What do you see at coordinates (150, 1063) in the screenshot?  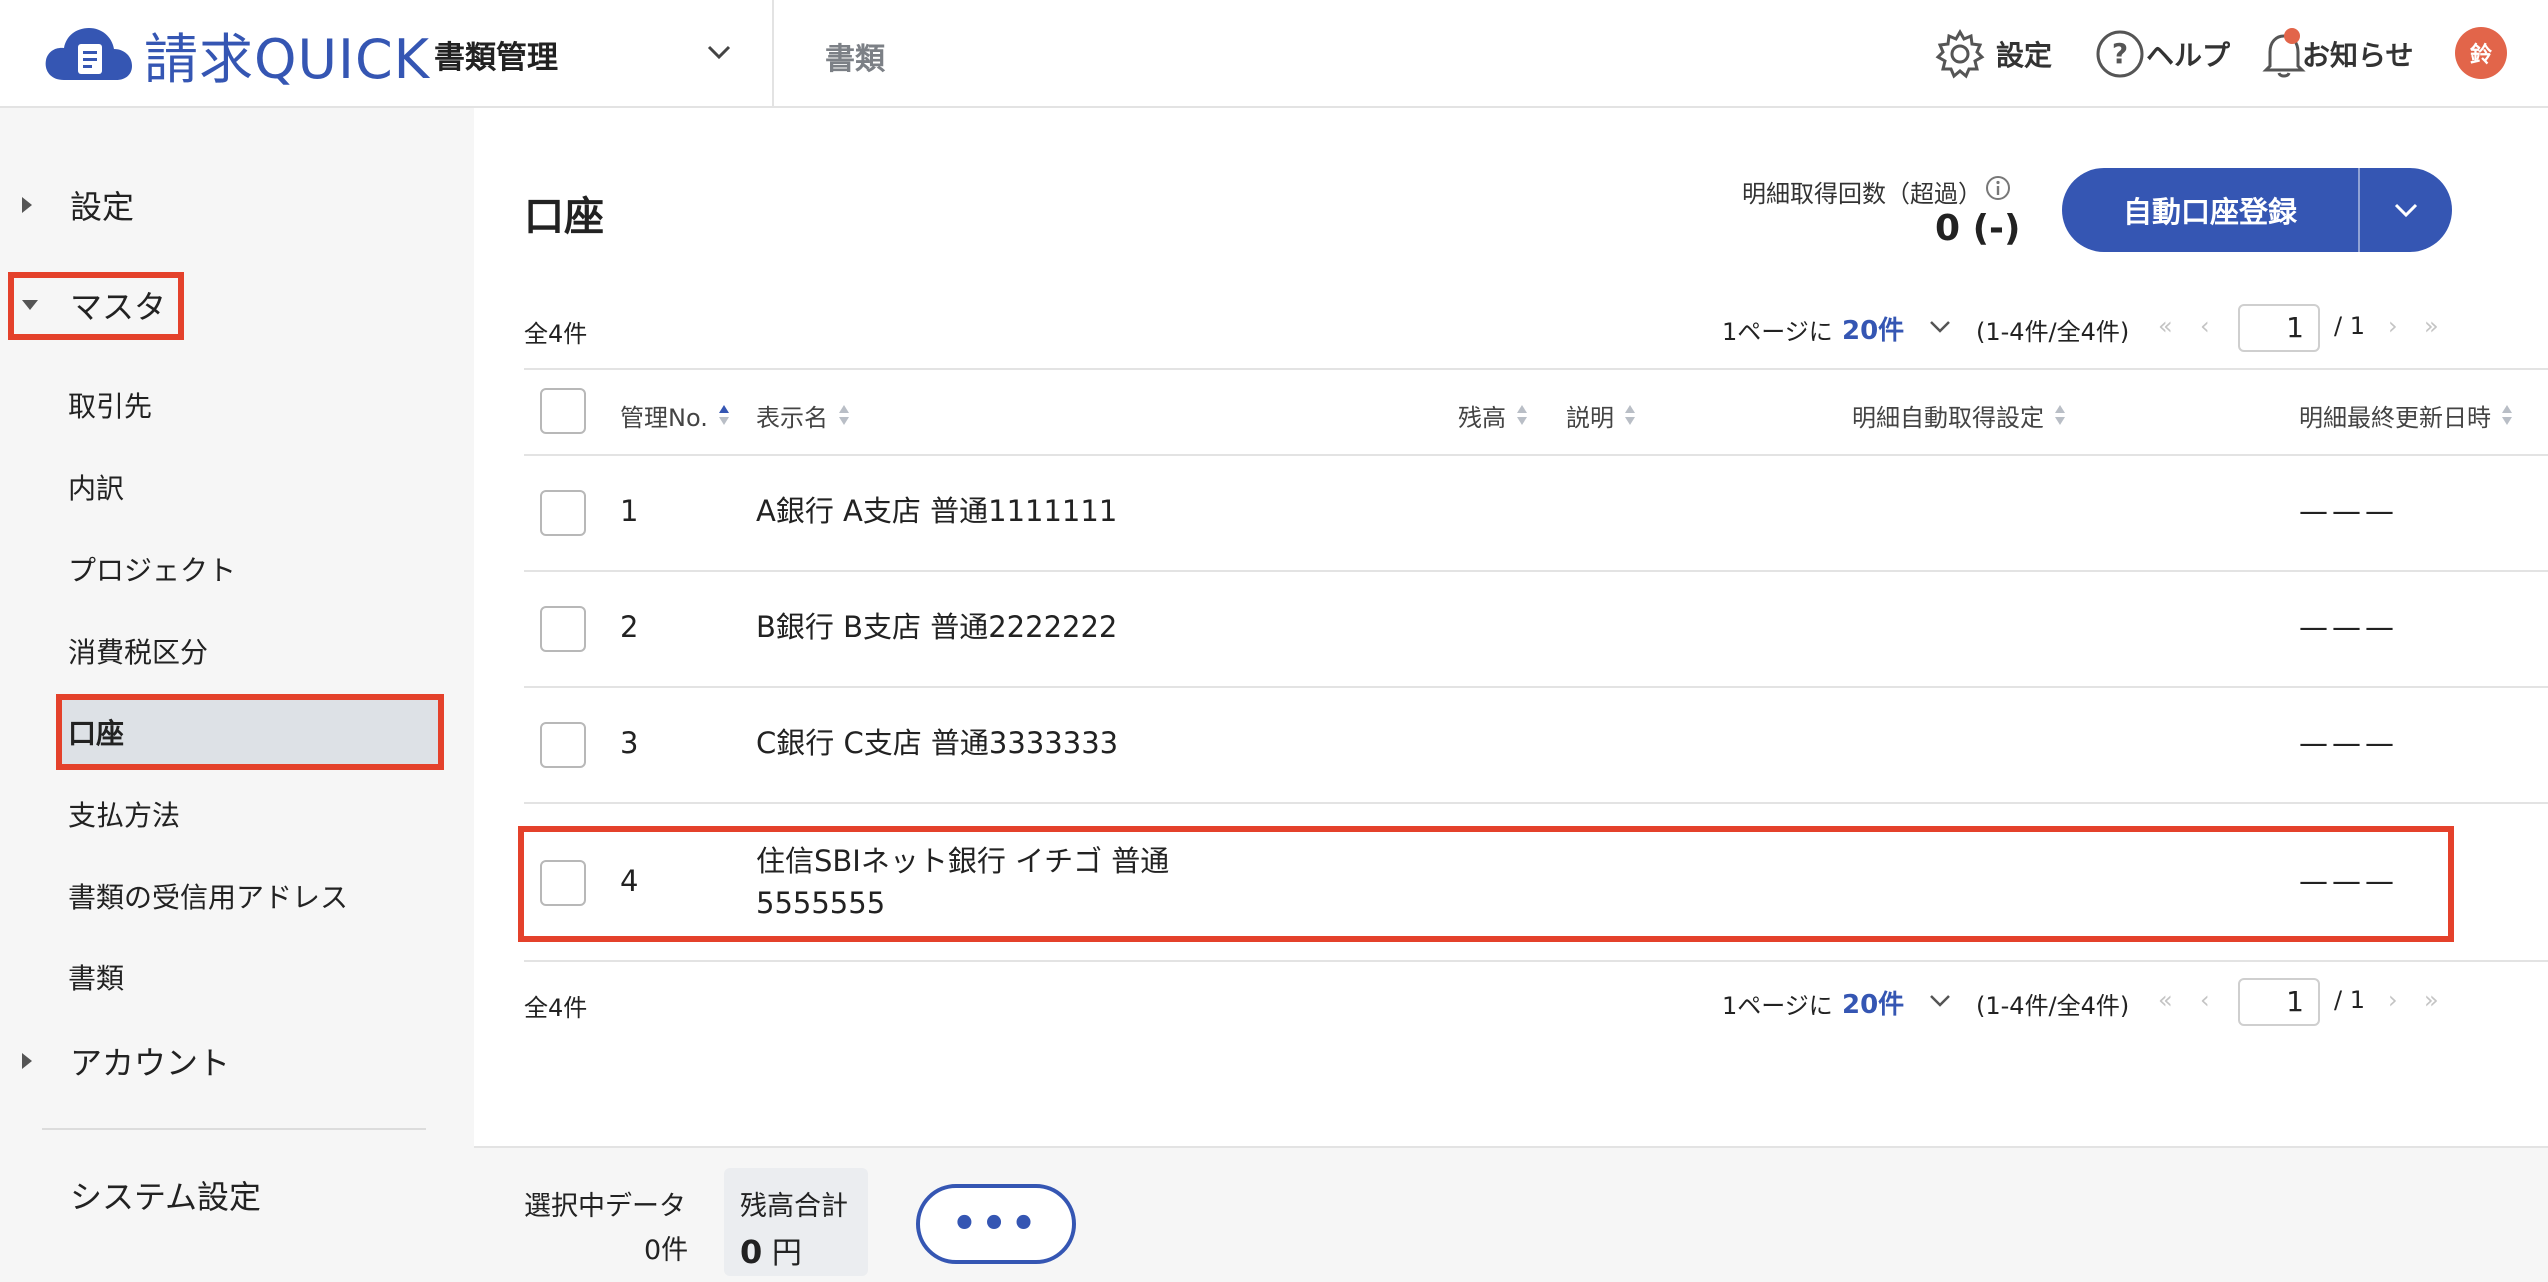 I see `sidebar-group-label: アカウント` at bounding box center [150, 1063].